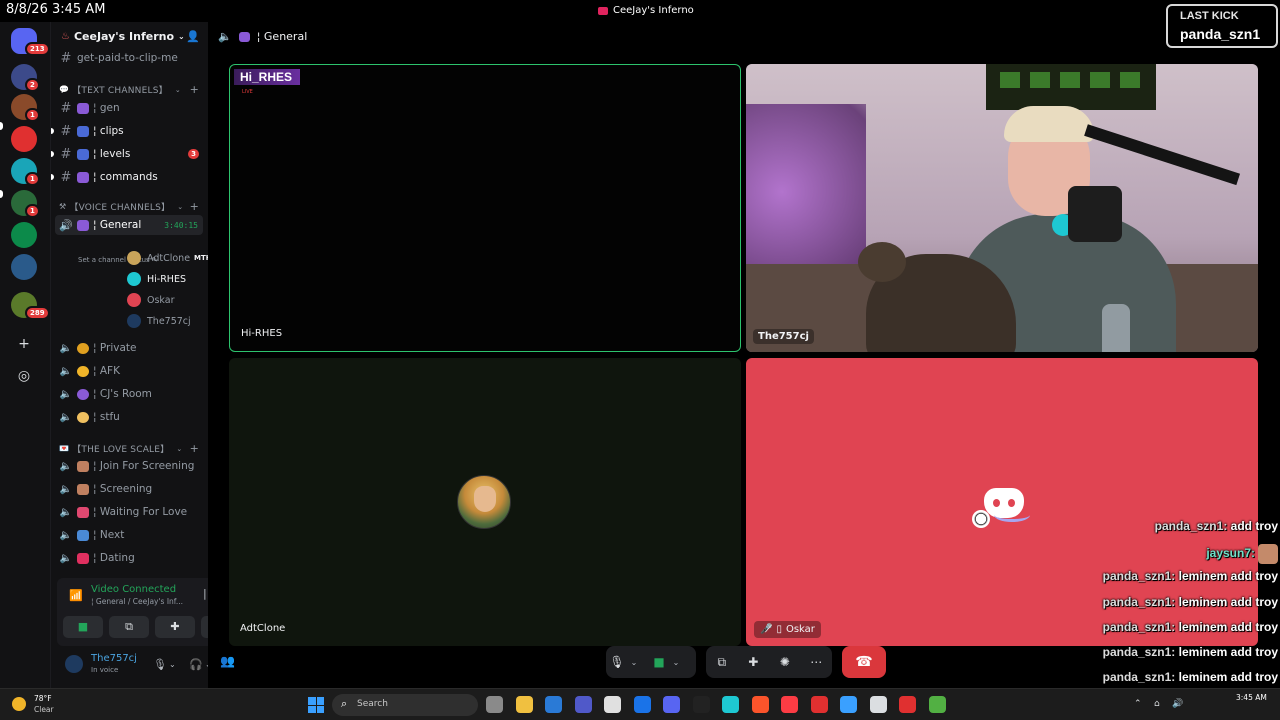  Describe the element at coordinates (25, 172) in the screenshot. I see `server-icon-server-5: 1` at that location.